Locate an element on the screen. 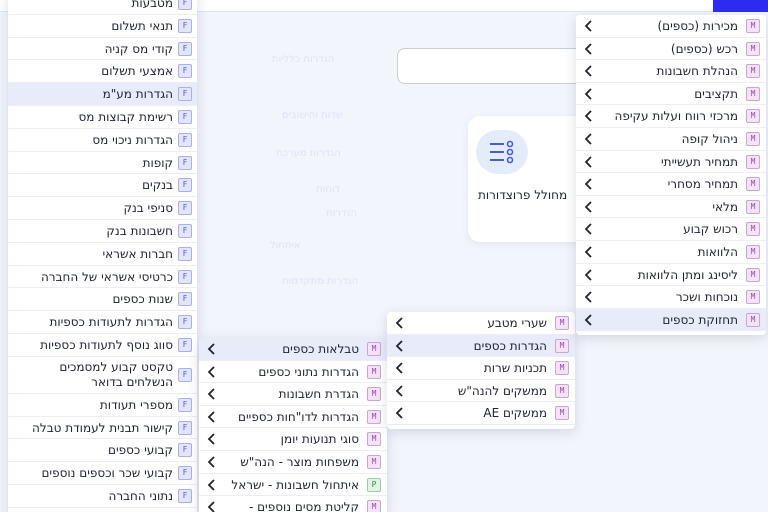 The width and height of the screenshot is (768, 512). finance-setting-item: חשבונות בנק F is located at coordinates (102, 231).